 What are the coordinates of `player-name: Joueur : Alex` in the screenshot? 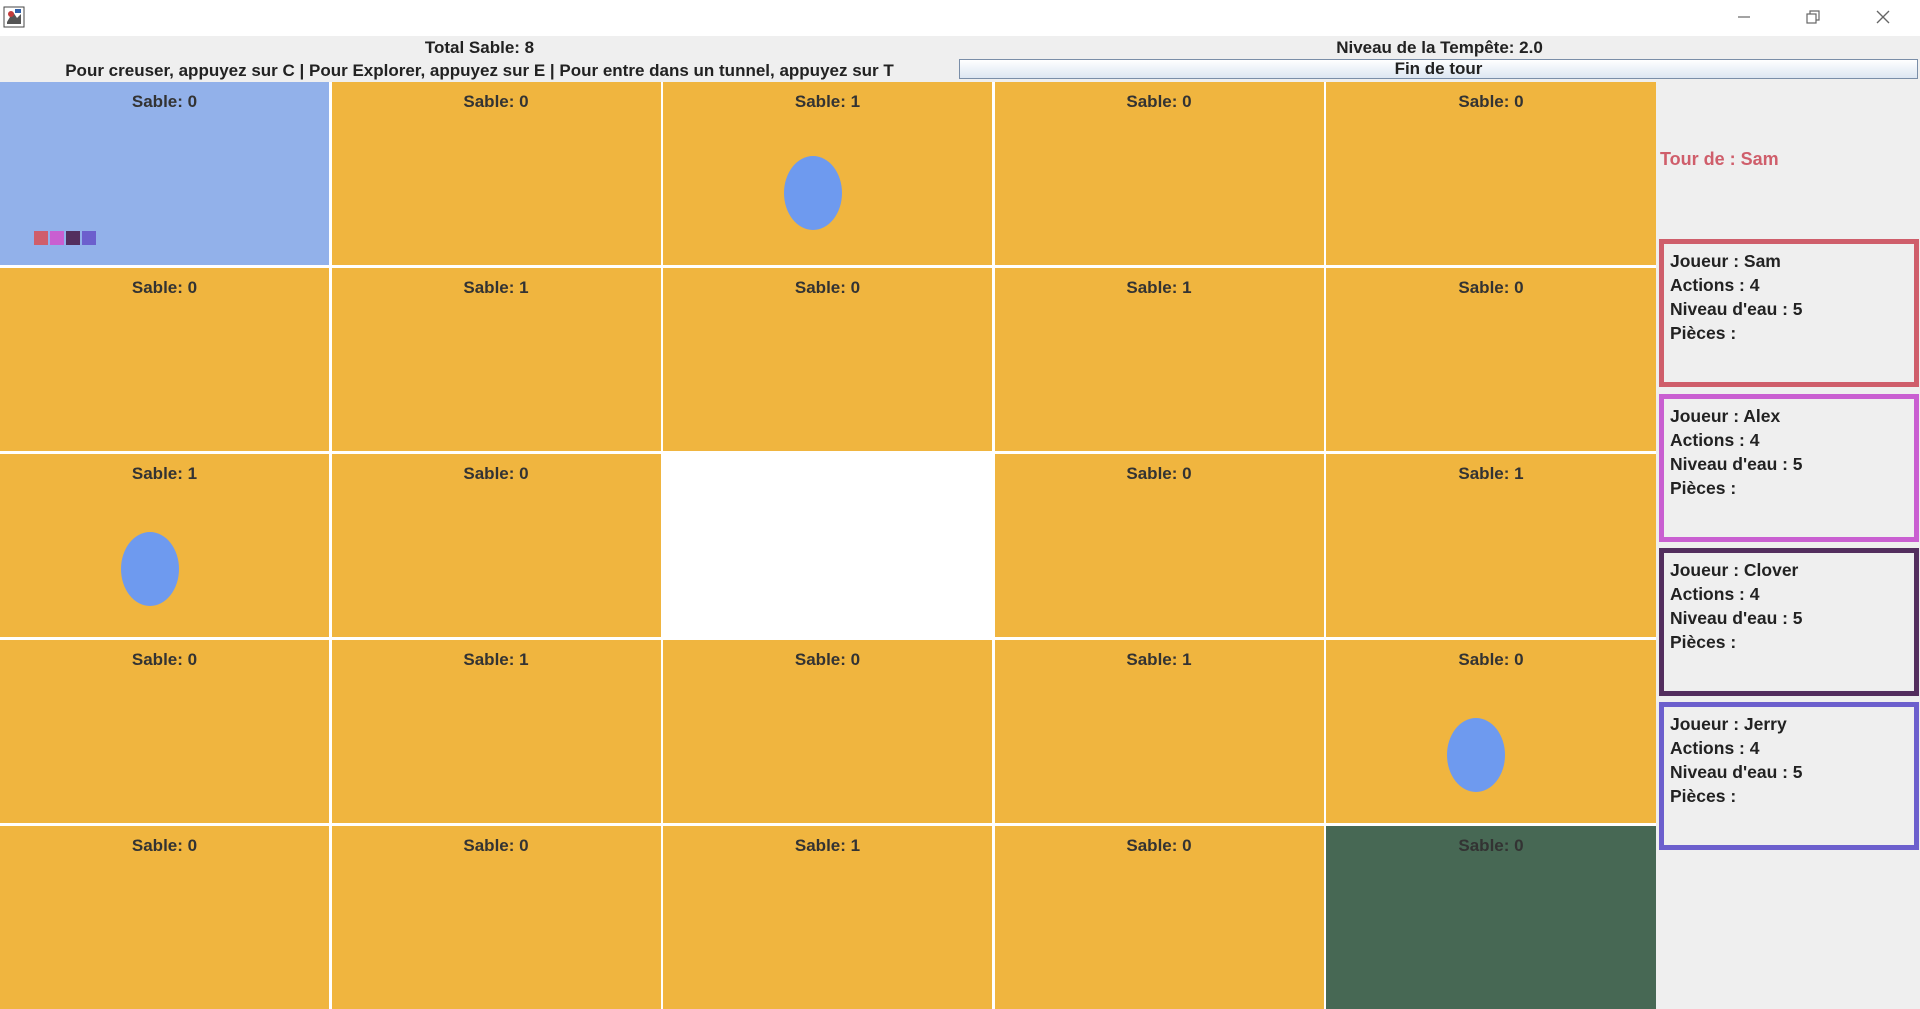 It's located at (1725, 416).